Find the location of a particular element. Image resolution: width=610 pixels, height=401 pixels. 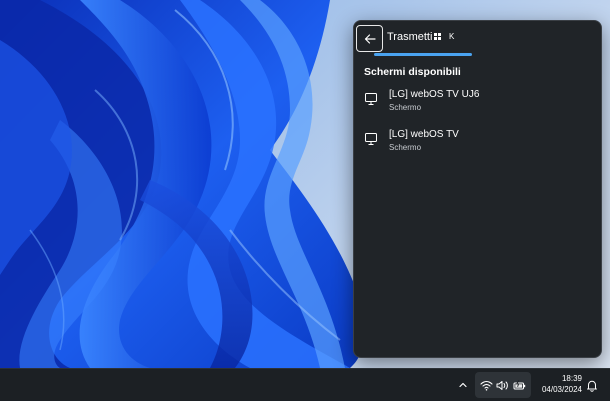

shortcut-key: K is located at coordinates (452, 36).